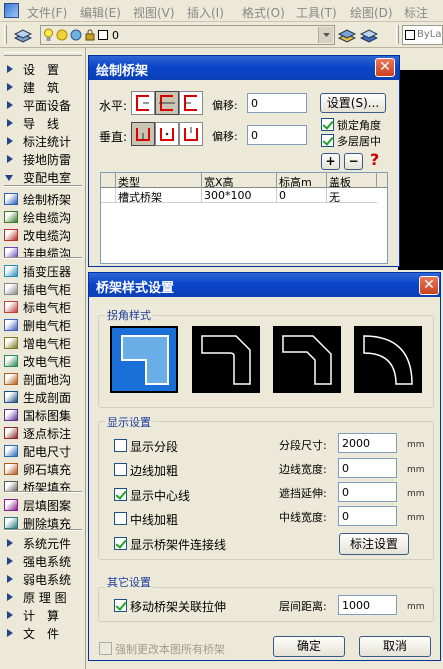 This screenshot has height=669, width=443. Describe the element at coordinates (43, 433) in the screenshot. I see `sidebar-item: 逐点标注` at that location.